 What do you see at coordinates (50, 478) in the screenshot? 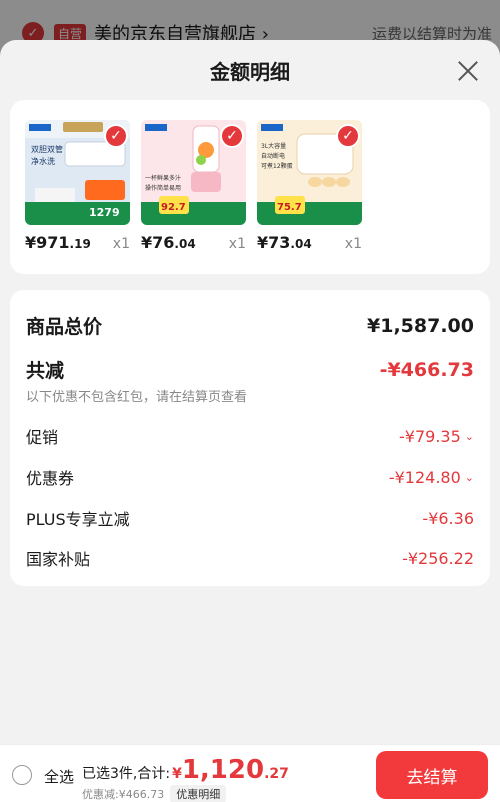
I see `coupon-label: 优惠券` at bounding box center [50, 478].